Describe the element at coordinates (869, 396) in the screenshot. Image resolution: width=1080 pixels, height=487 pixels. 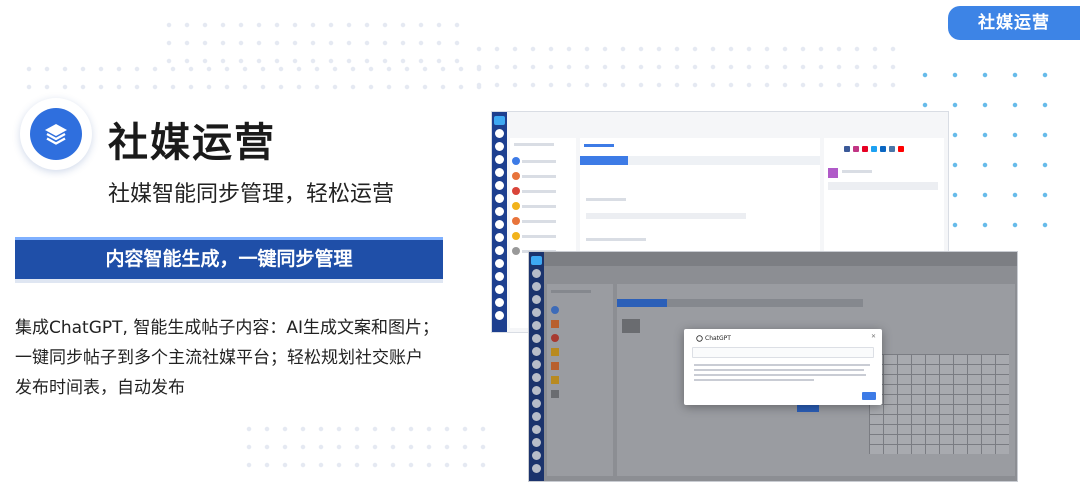
I see `confirm-button` at that location.